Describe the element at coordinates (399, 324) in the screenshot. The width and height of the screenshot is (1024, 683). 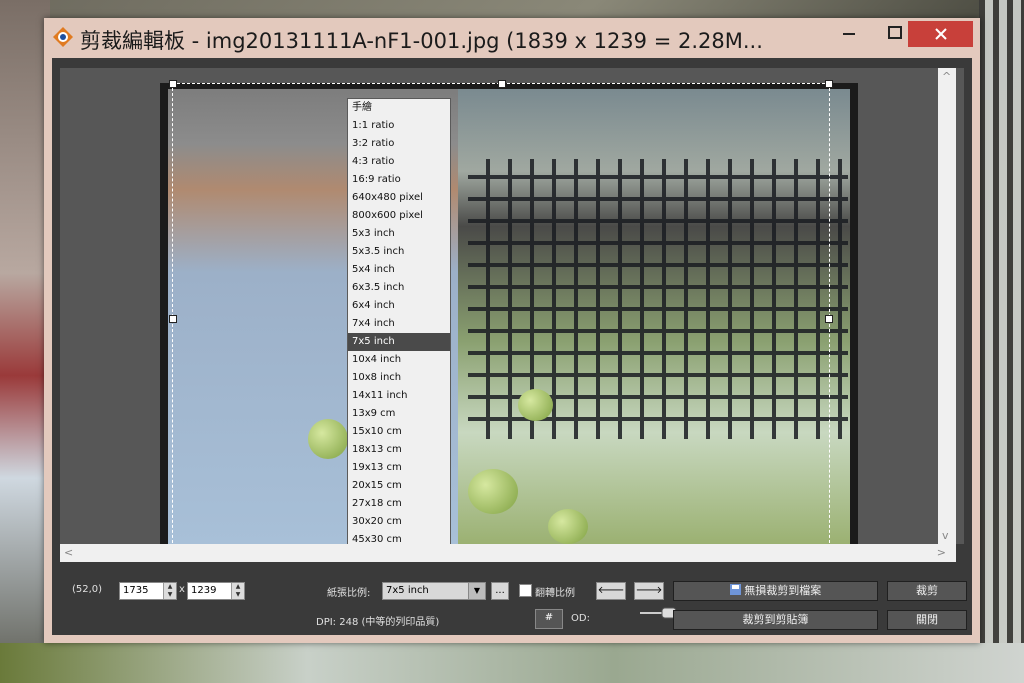
I see `ratio-option: 7x4 inch` at that location.